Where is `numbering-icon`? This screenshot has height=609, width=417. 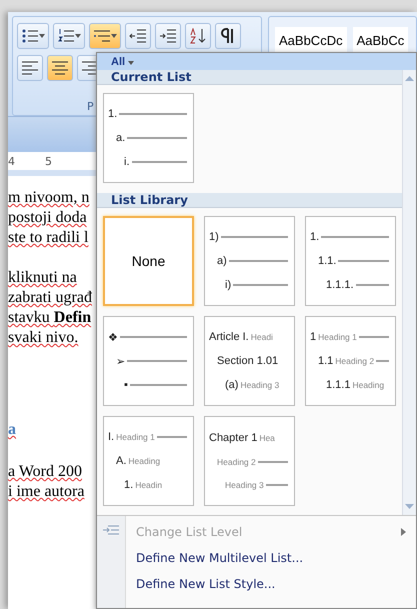 numbering-icon is located at coordinates (66, 36).